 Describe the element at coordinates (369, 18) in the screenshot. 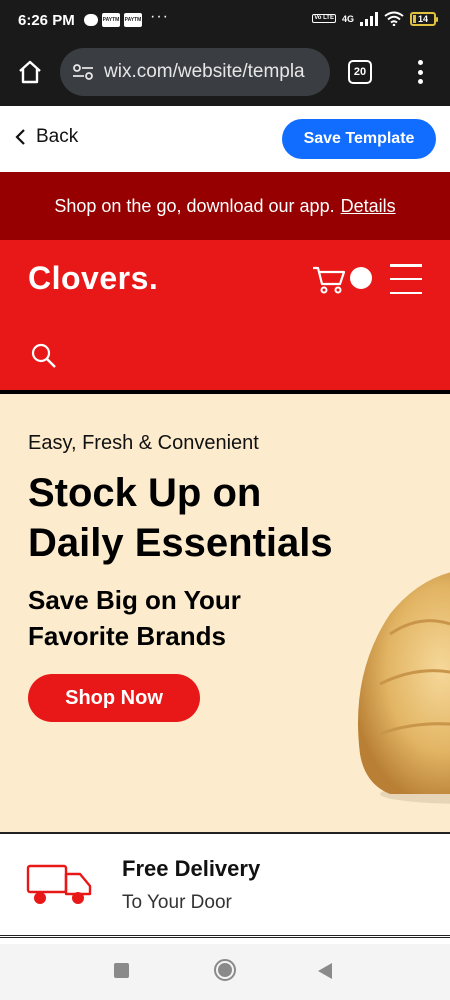

I see `signal-icon` at that location.